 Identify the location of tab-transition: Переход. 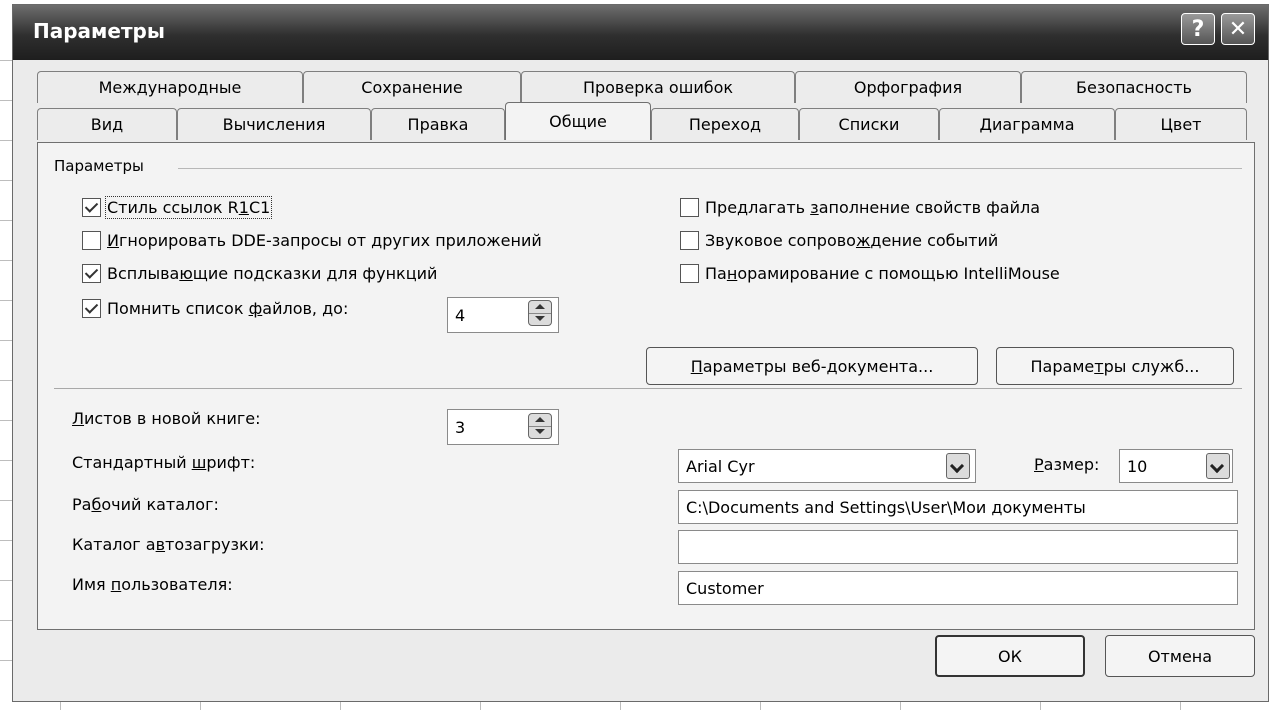
(725, 124).